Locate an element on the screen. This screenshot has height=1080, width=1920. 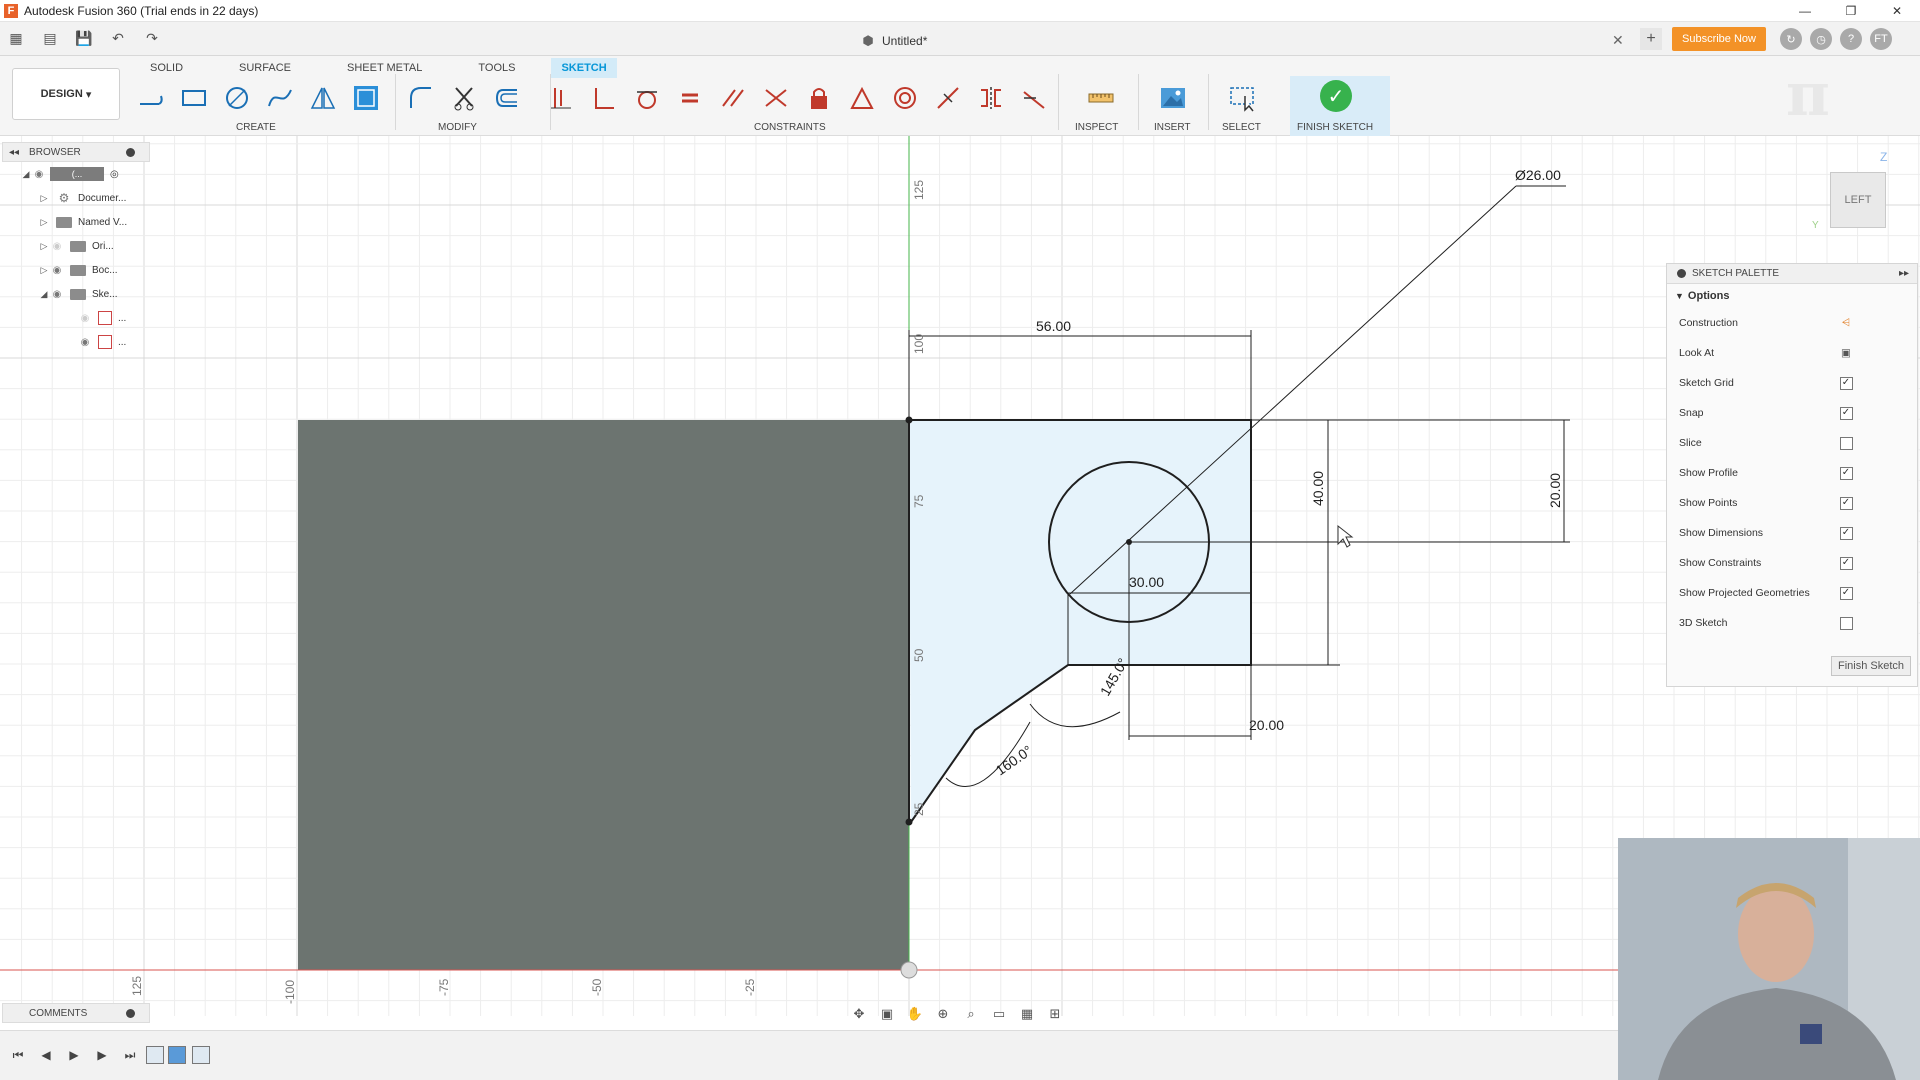
close-document-icon: ✕ is located at coordinates (1618, 40).